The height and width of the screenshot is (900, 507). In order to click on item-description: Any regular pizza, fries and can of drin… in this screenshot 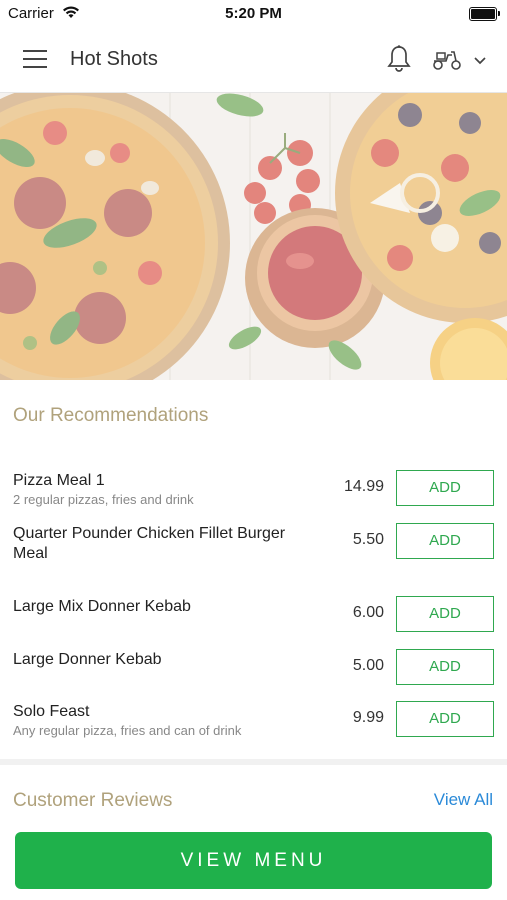, I will do `click(127, 730)`.